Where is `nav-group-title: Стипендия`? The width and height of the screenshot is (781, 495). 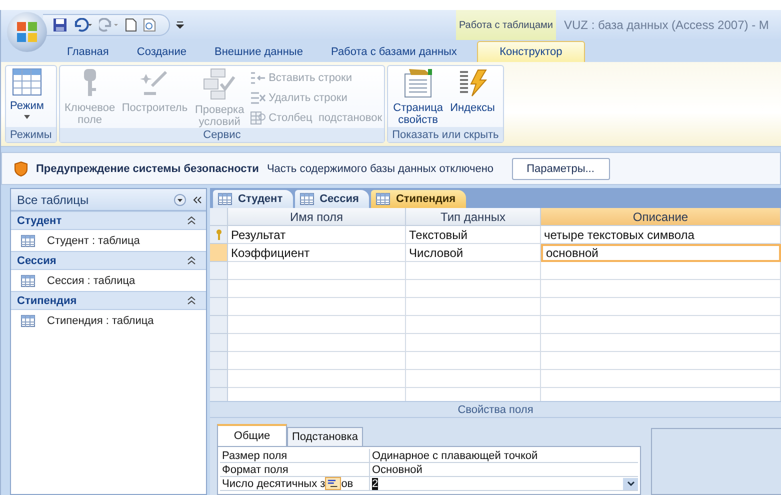
nav-group-title: Стипендия is located at coordinates (47, 300).